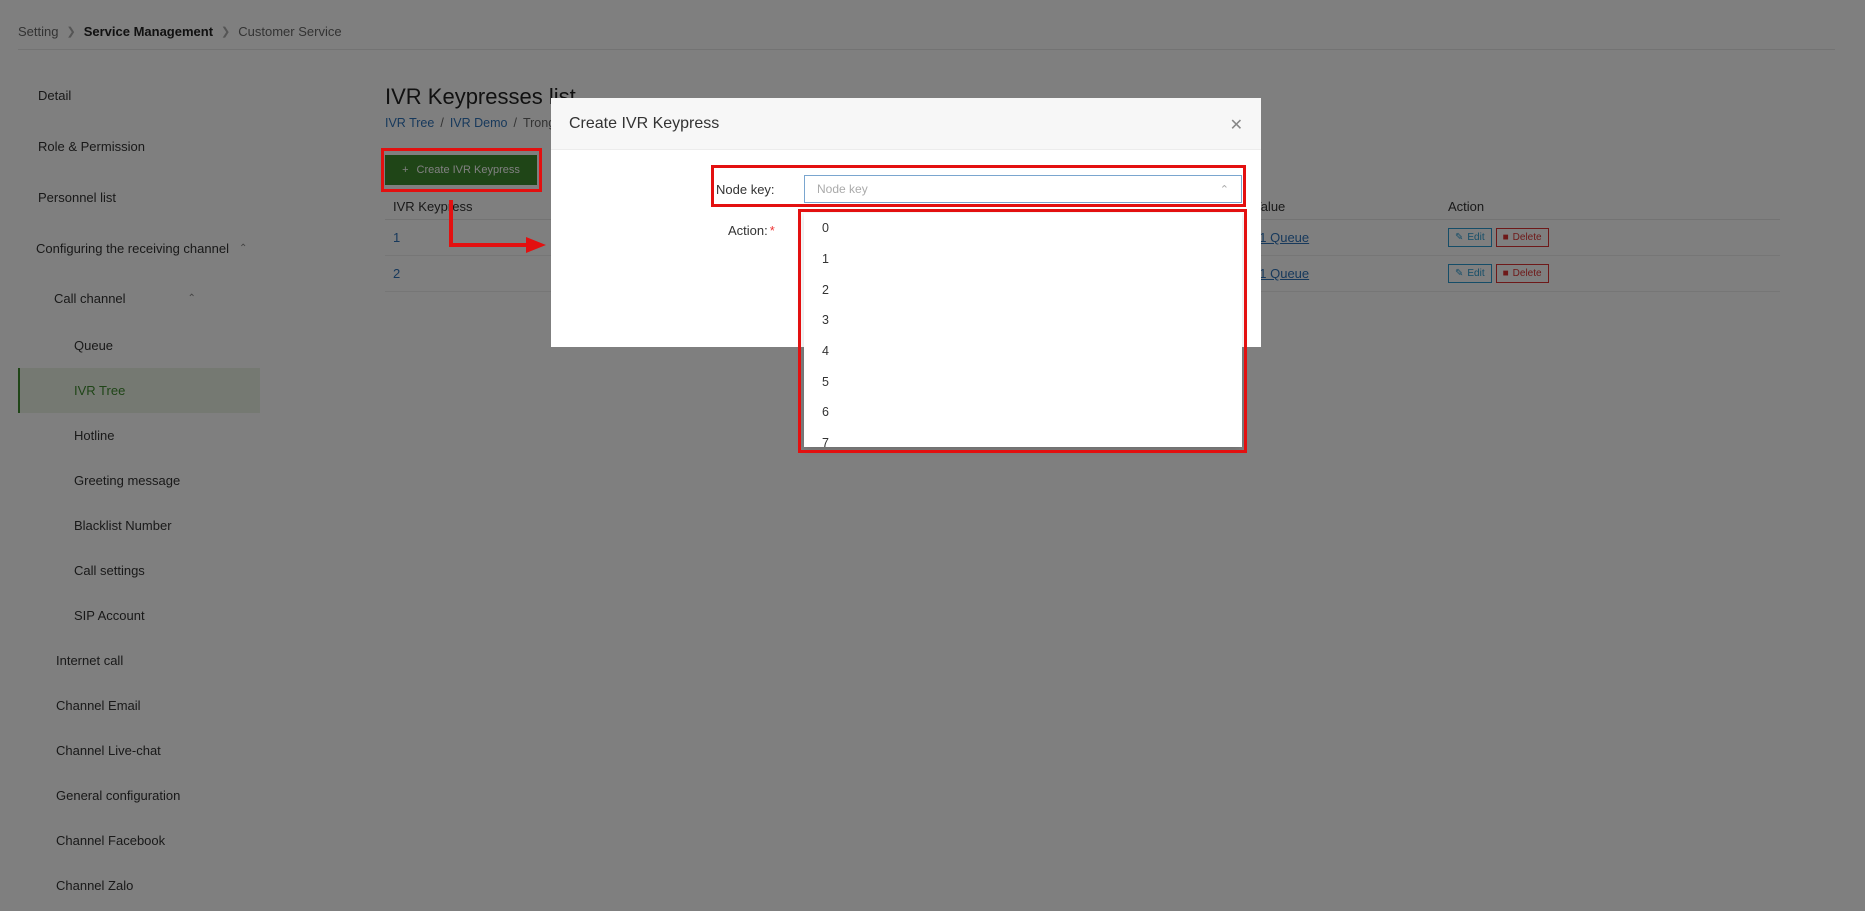 Image resolution: width=1865 pixels, height=911 pixels. Describe the element at coordinates (536, 245) in the screenshot. I see `arrow-right-icon` at that location.